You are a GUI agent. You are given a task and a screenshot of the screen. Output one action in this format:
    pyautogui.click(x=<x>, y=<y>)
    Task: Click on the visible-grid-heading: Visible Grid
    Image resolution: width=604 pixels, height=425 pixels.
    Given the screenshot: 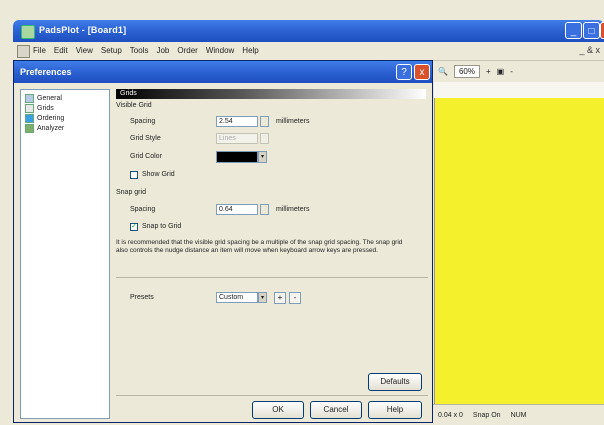 What is the action you would take?
    pyautogui.click(x=134, y=105)
    